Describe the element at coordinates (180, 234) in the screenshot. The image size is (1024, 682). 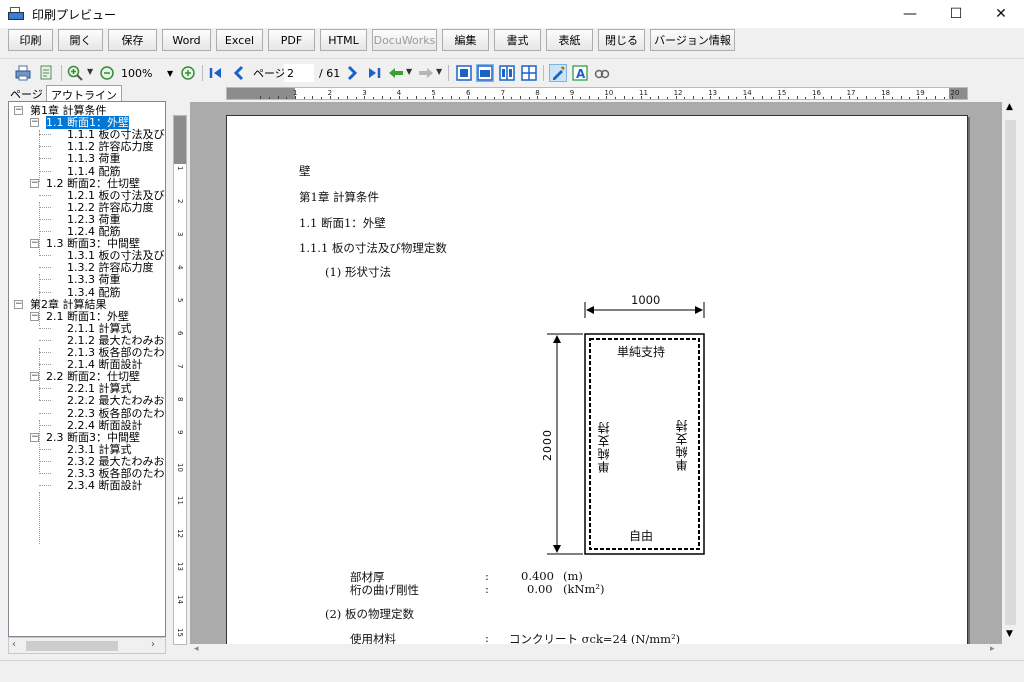
I see `ruler-label: 3` at that location.